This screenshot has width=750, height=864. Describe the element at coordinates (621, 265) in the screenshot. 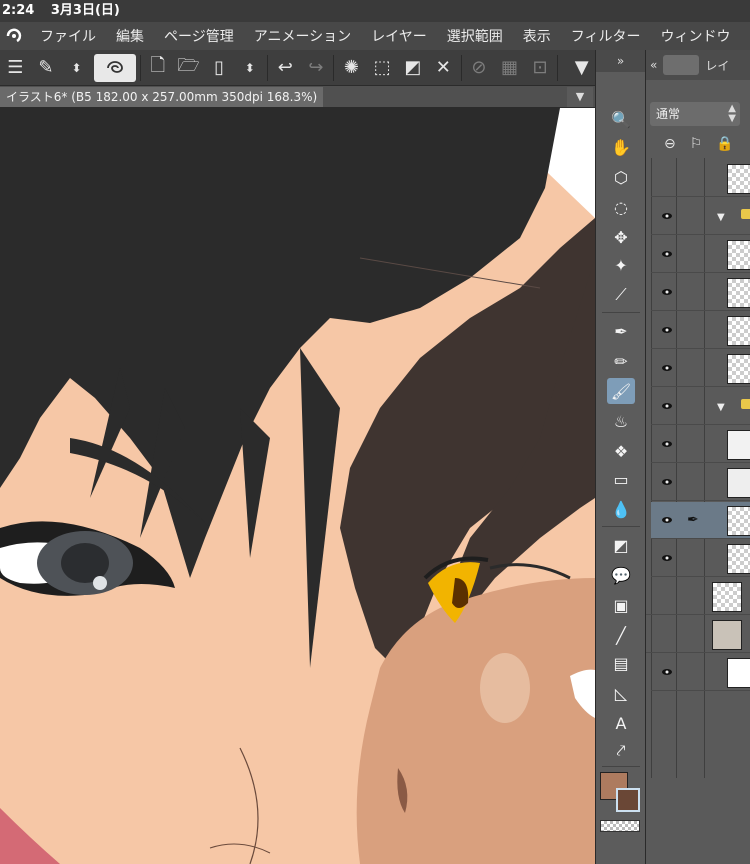

I see `wand-icon: ✦` at that location.